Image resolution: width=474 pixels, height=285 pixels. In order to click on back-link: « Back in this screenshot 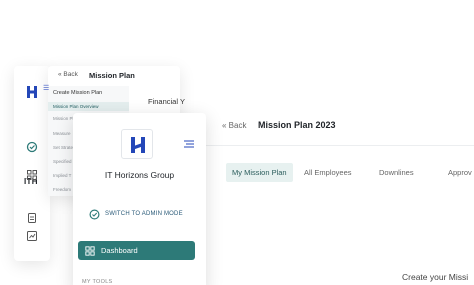, I will do `click(68, 74)`.